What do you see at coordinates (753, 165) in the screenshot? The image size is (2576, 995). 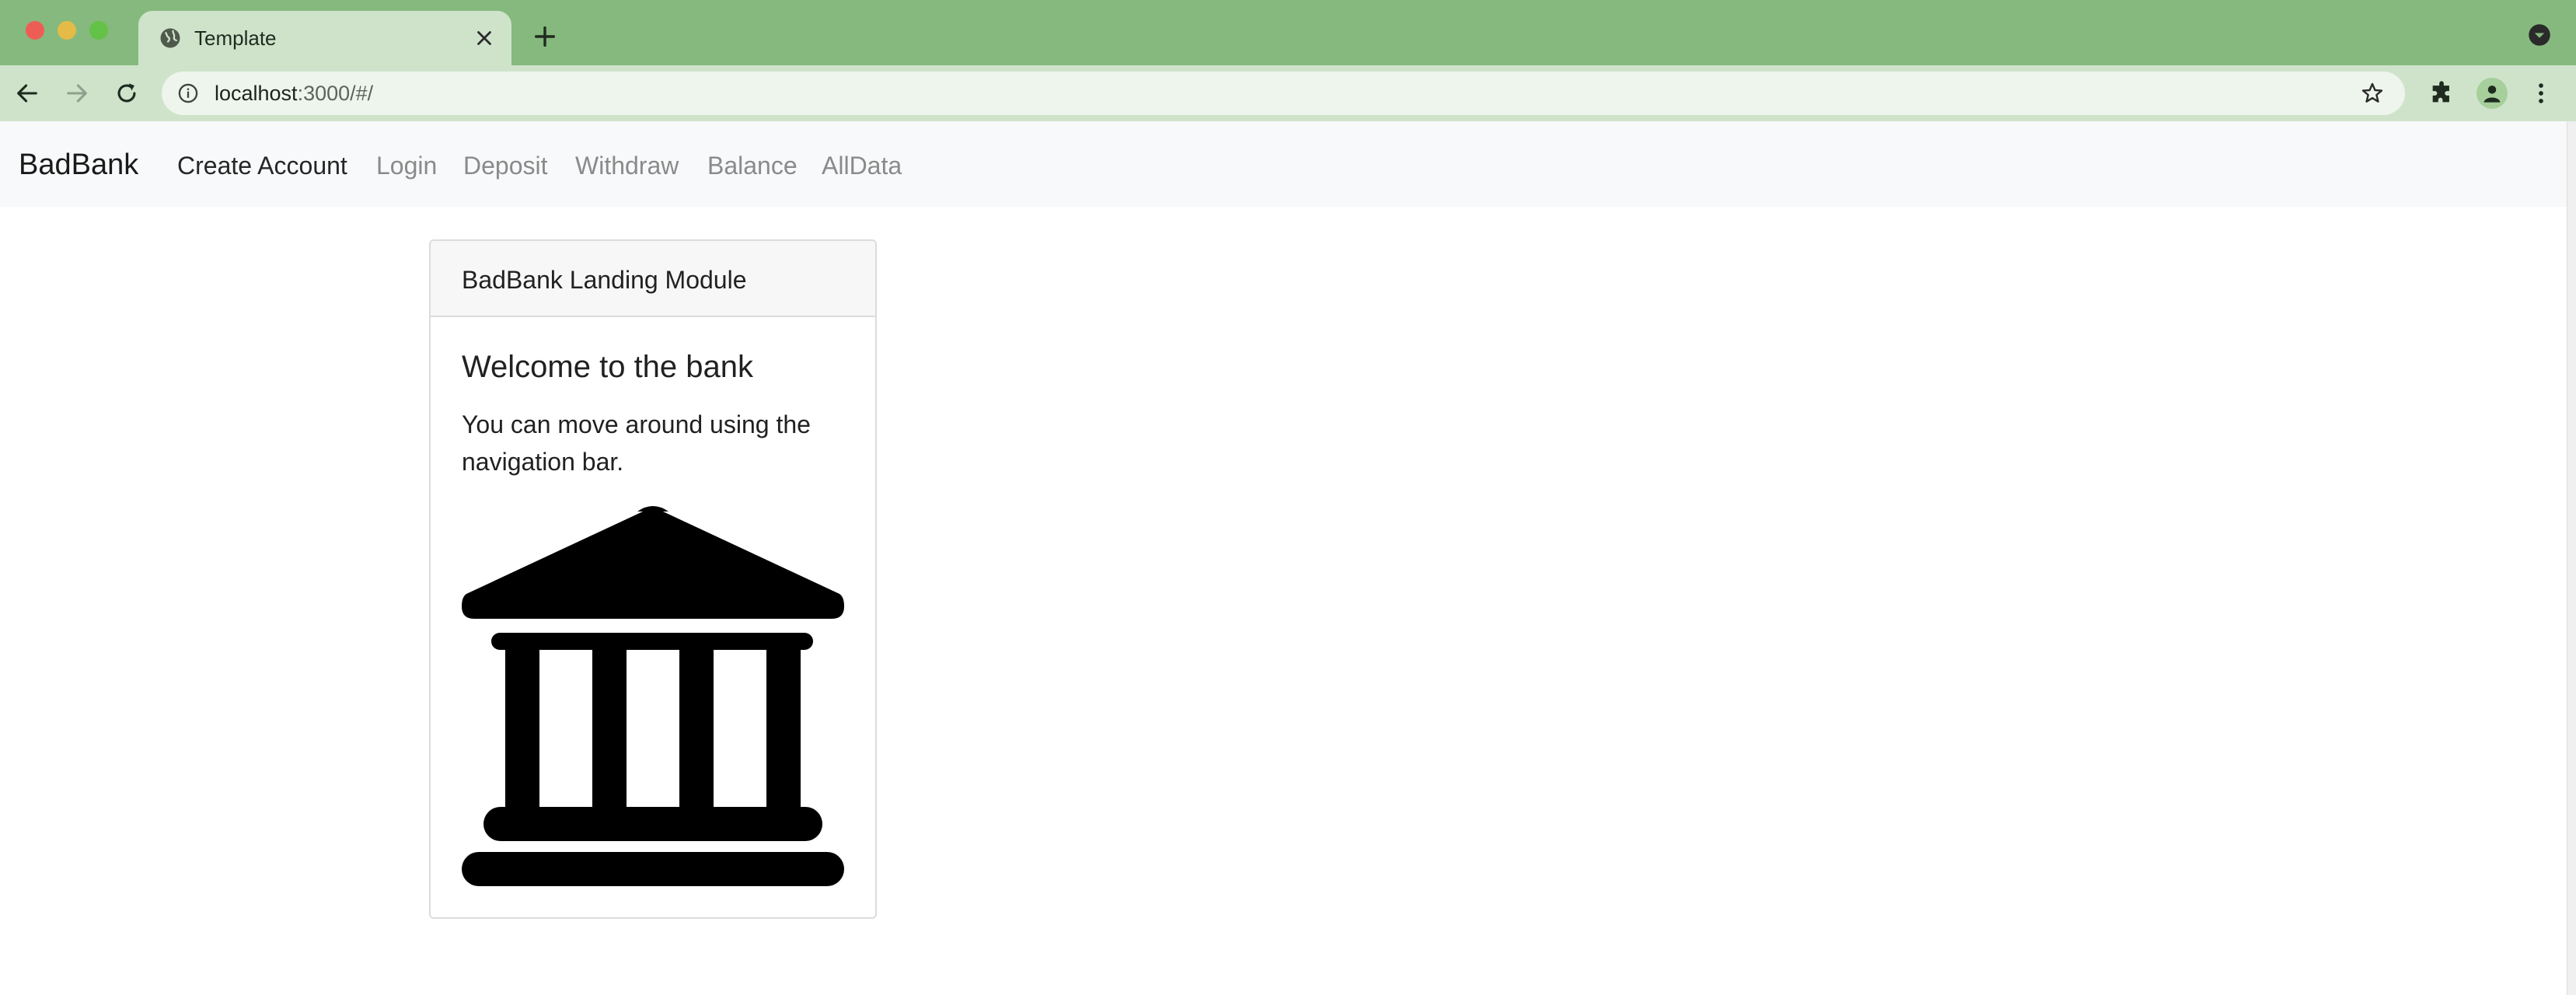 I see `nav-balance: Balance` at bounding box center [753, 165].